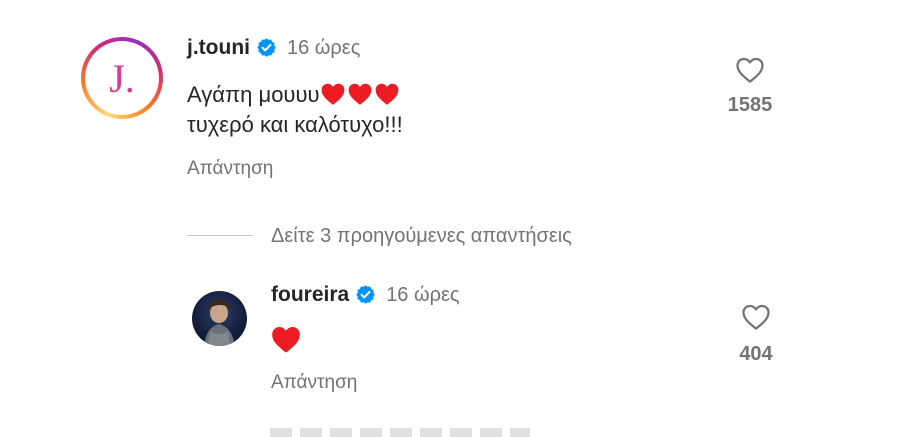 Image resolution: width=900 pixels, height=437 pixels. I want to click on like-column: 404, so click(756, 334).